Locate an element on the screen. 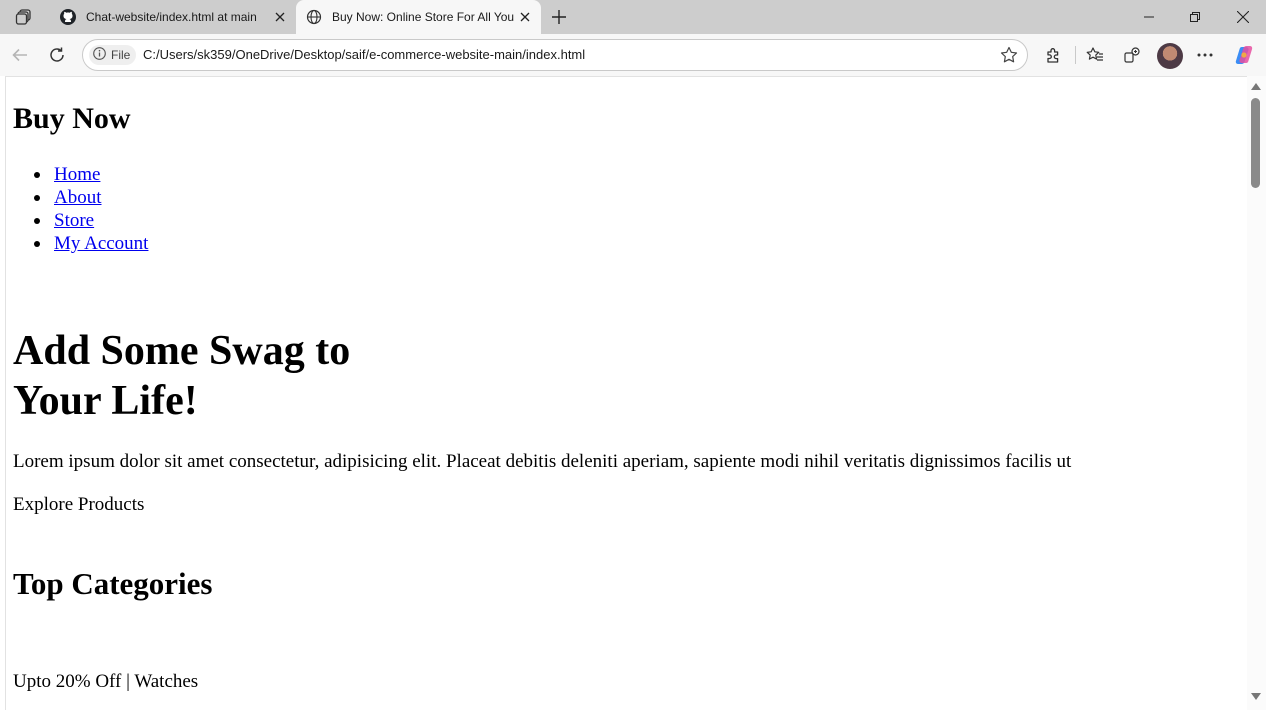  scheme-label: File is located at coordinates (121, 55).